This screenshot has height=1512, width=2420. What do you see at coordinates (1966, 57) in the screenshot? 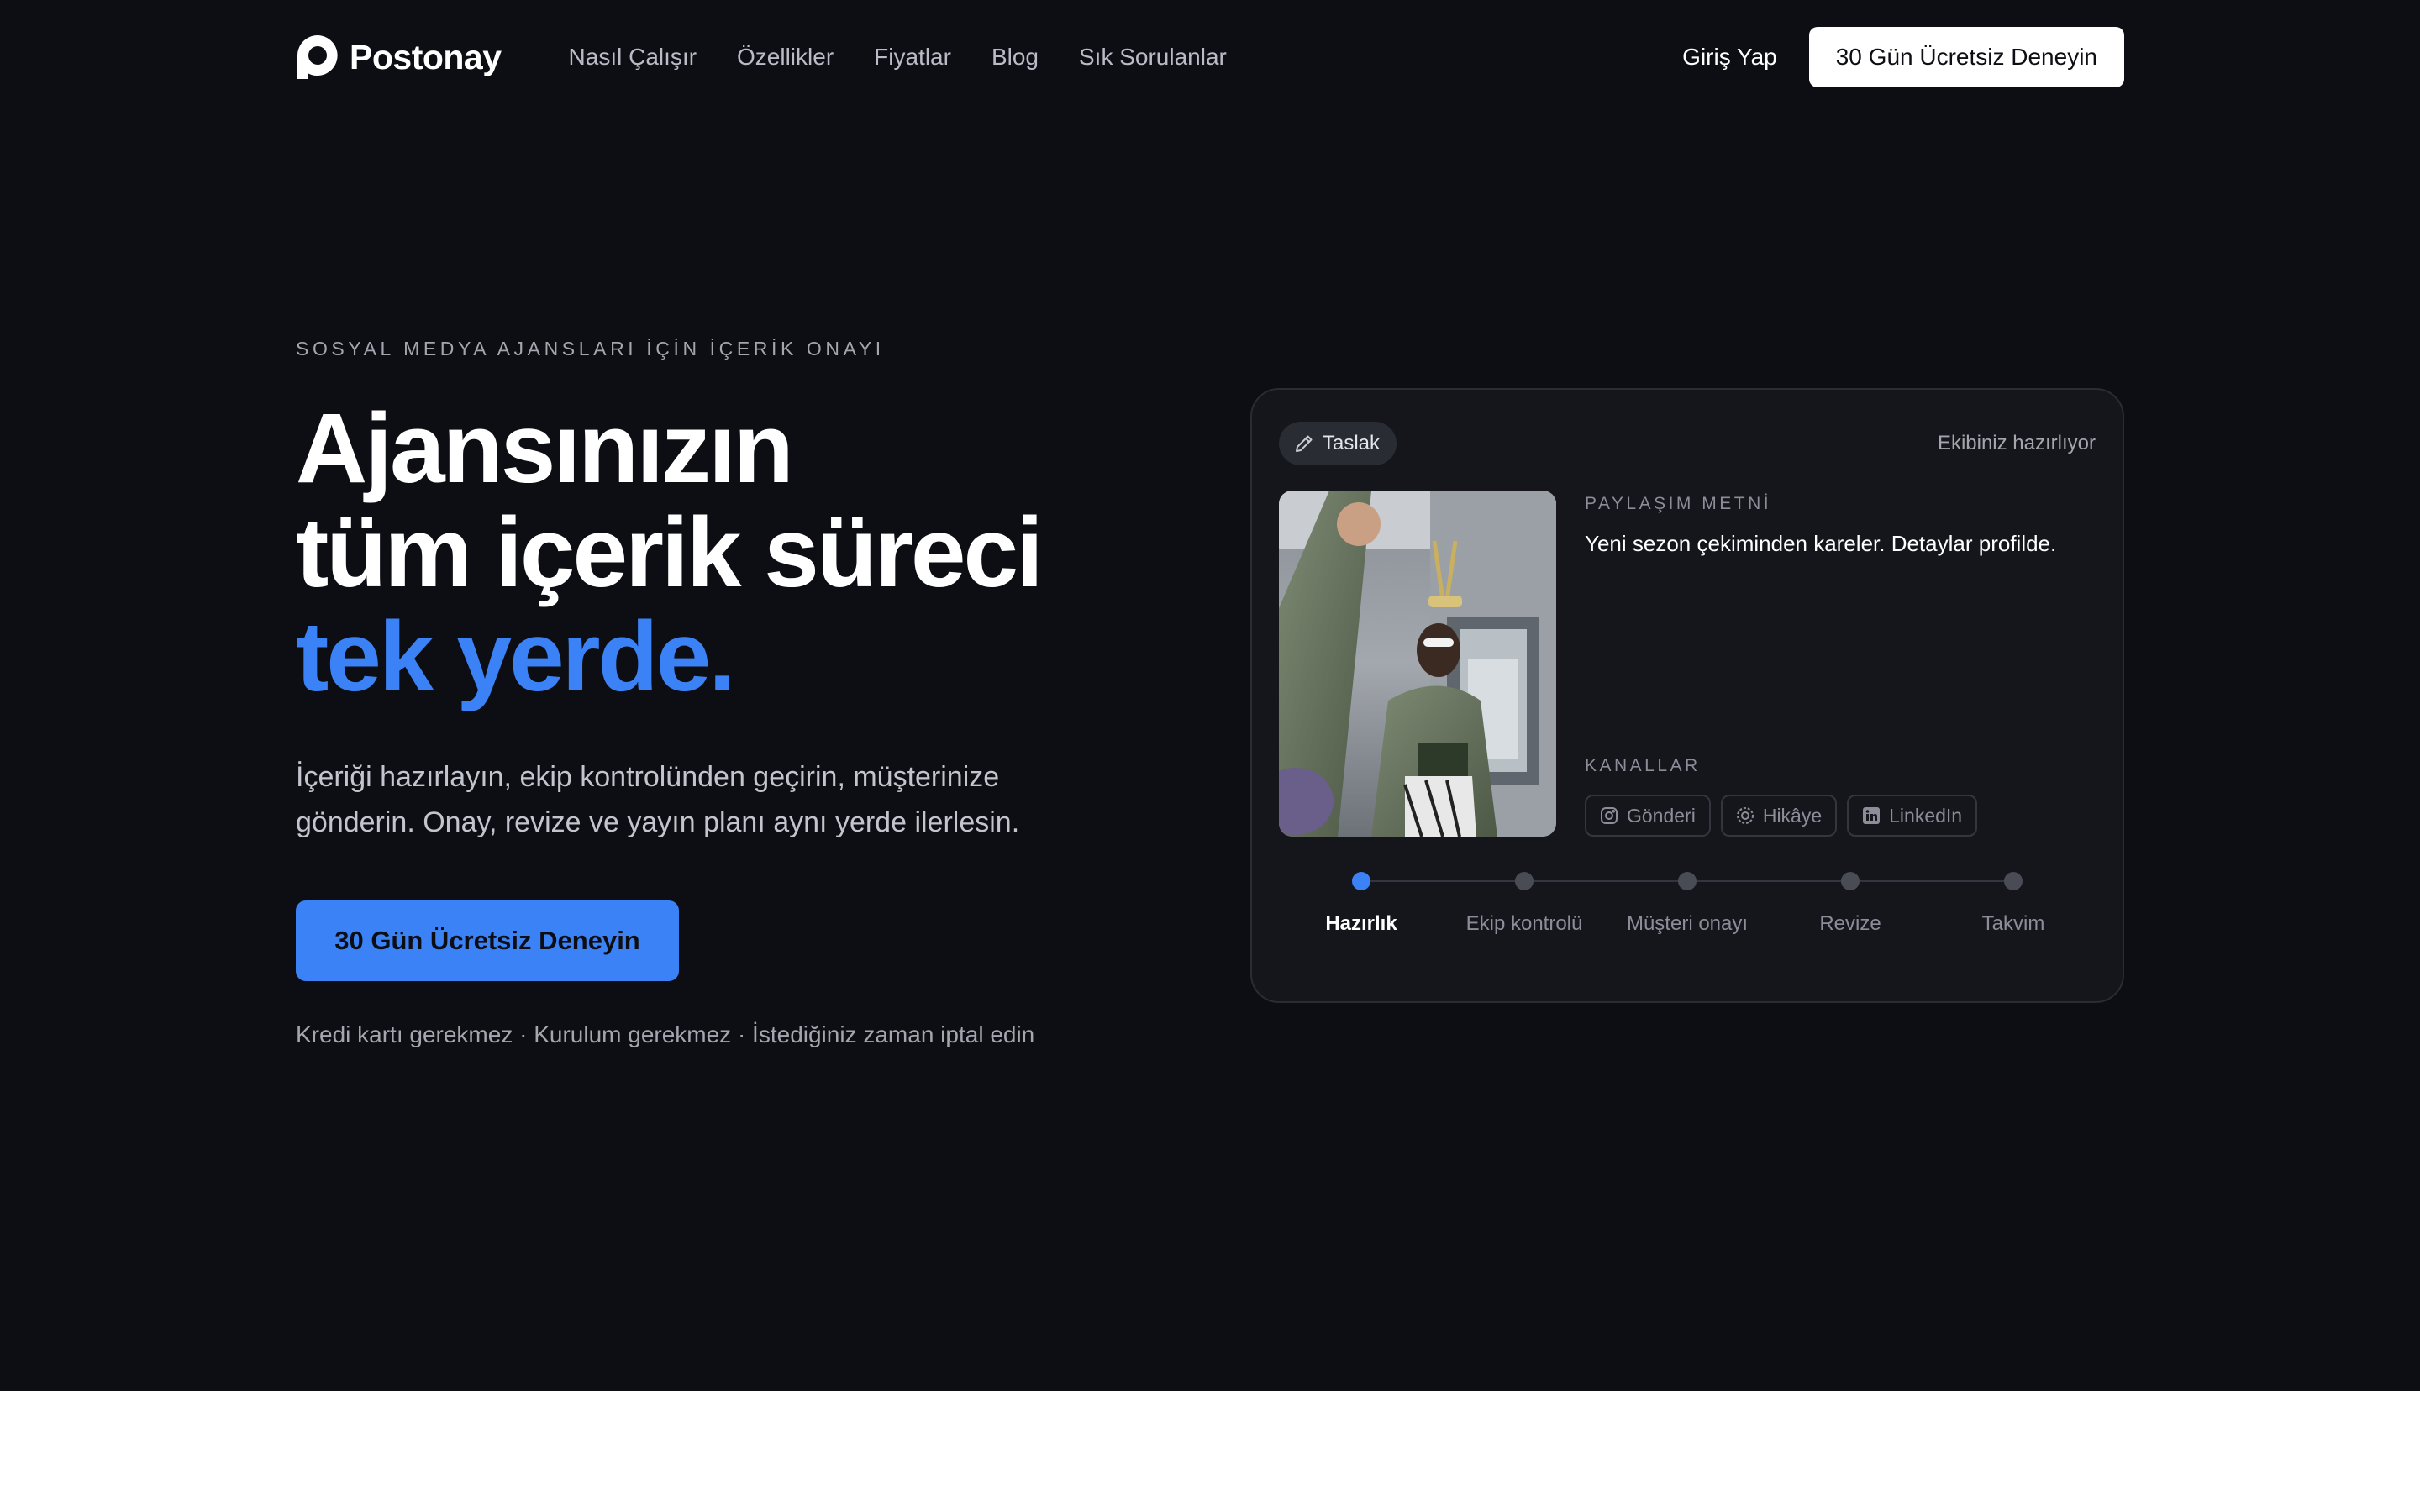
I see `nav-trial-button: 30 Gün Ücretsiz Deneyin` at bounding box center [1966, 57].